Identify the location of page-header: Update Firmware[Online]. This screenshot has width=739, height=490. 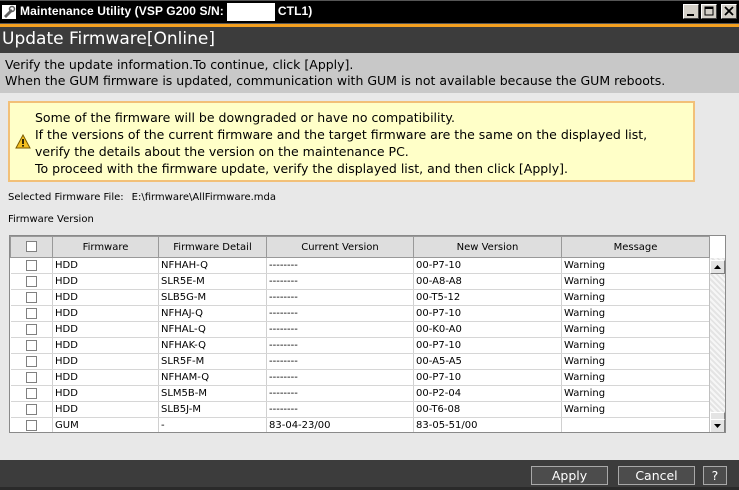
(369, 38).